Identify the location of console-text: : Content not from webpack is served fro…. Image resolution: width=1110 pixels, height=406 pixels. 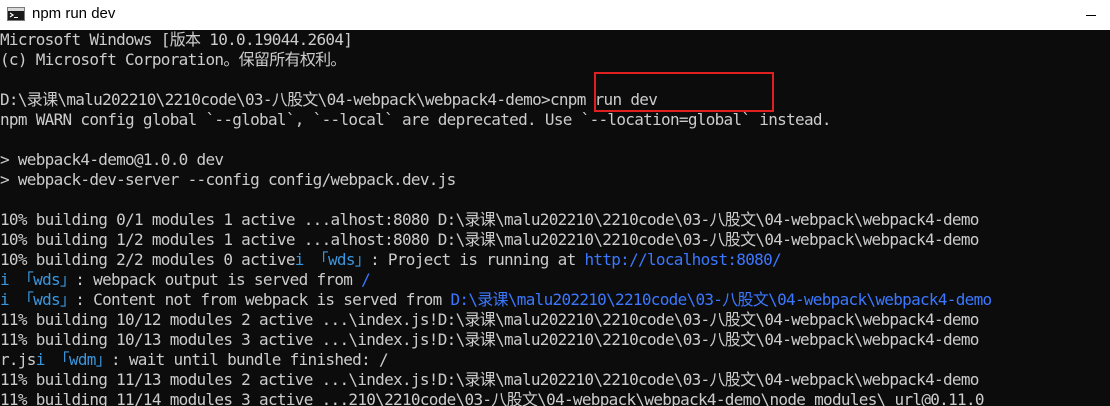
(263, 299).